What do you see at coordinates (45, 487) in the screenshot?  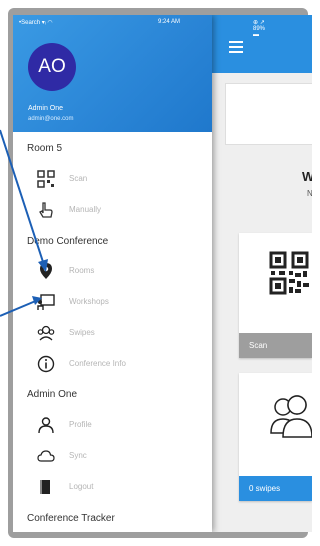 I see `logout-door-icon` at bounding box center [45, 487].